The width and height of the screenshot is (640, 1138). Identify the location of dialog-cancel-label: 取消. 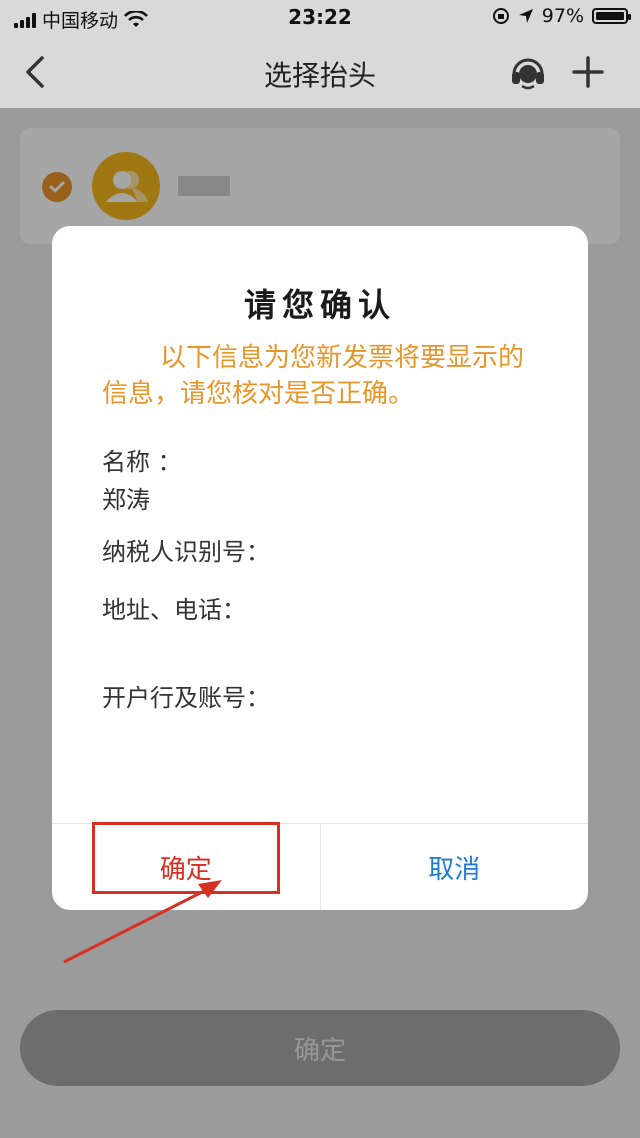
(454, 869).